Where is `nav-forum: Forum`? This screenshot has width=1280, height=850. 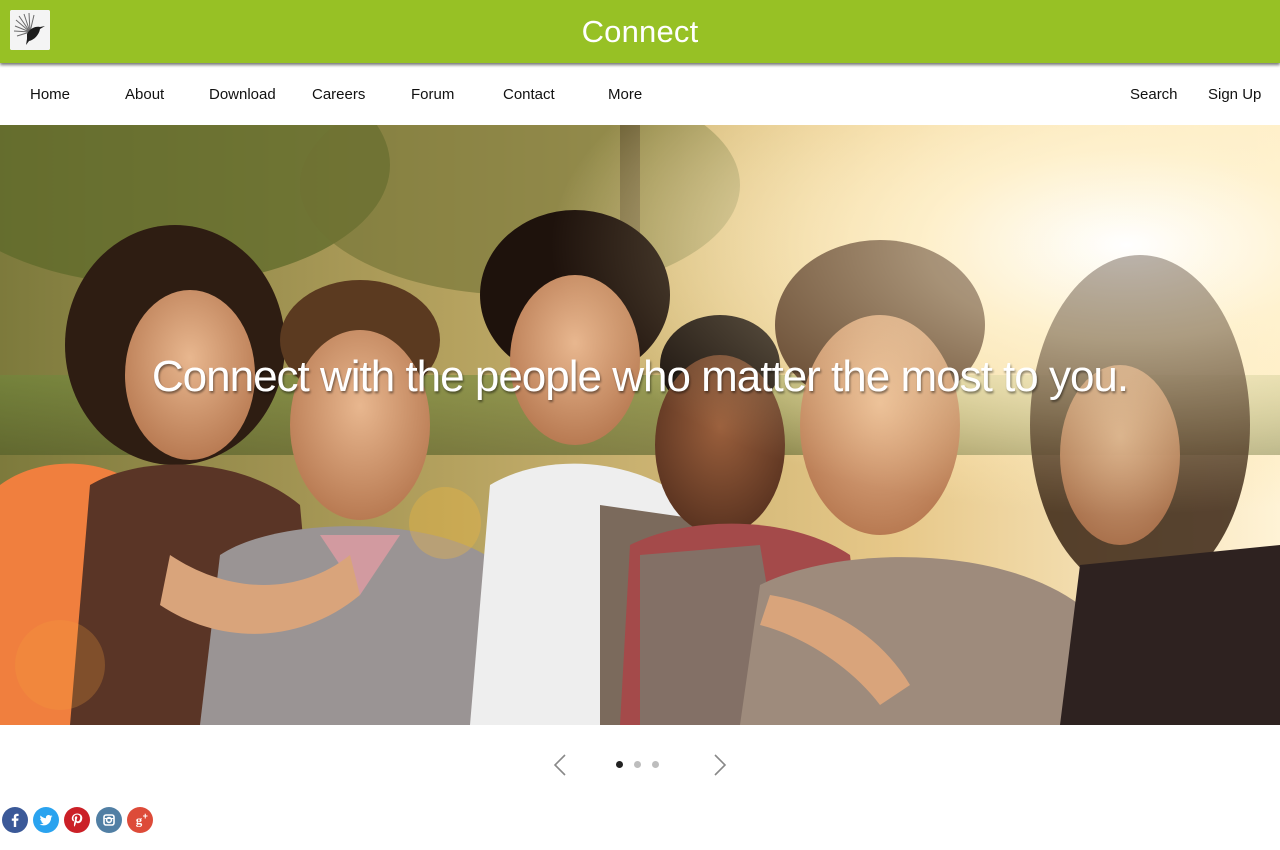 nav-forum: Forum is located at coordinates (432, 95).